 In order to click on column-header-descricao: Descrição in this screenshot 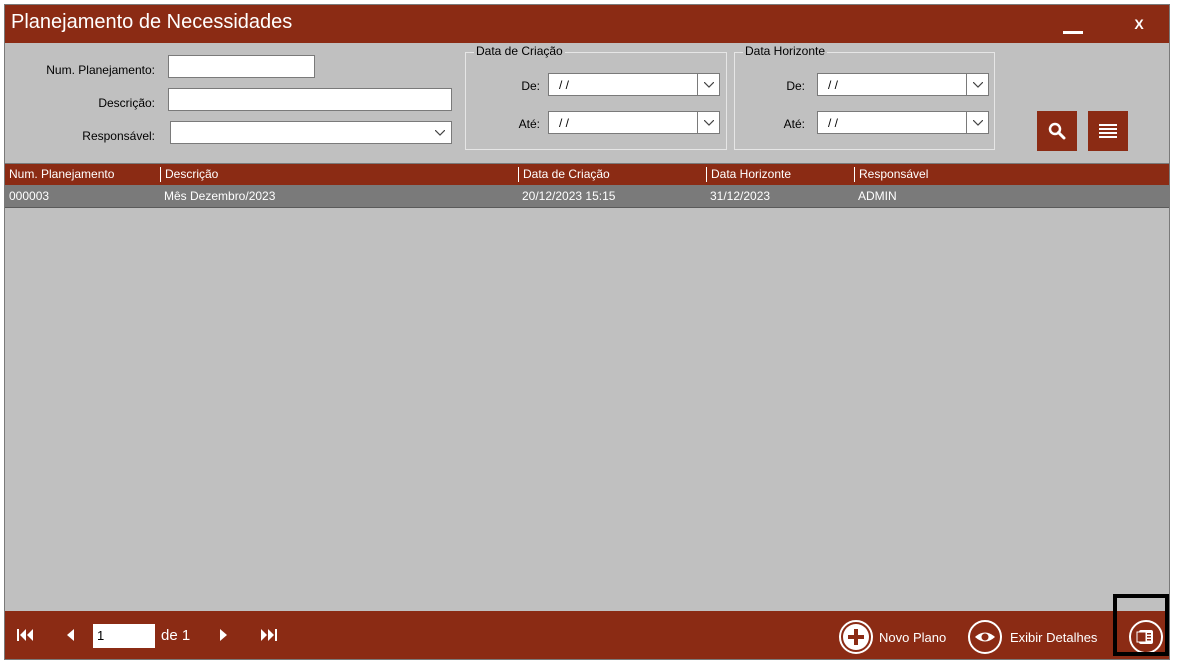, I will do `click(189, 174)`.